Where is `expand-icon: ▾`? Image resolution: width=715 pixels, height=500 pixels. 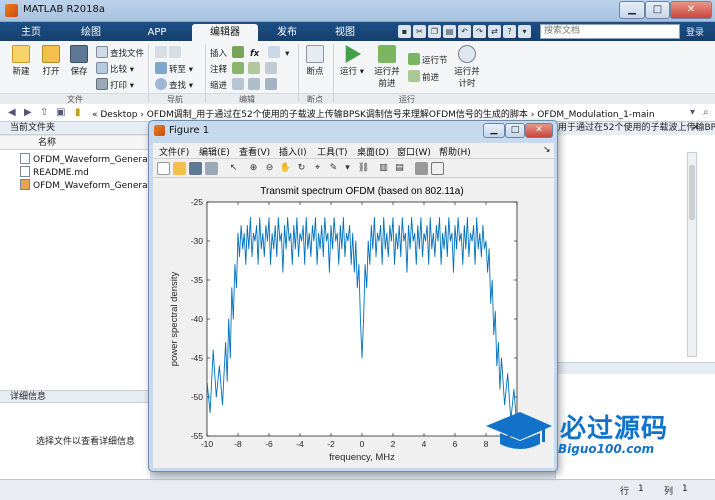 expand-icon: ▾ is located at coordinates (524, 31).